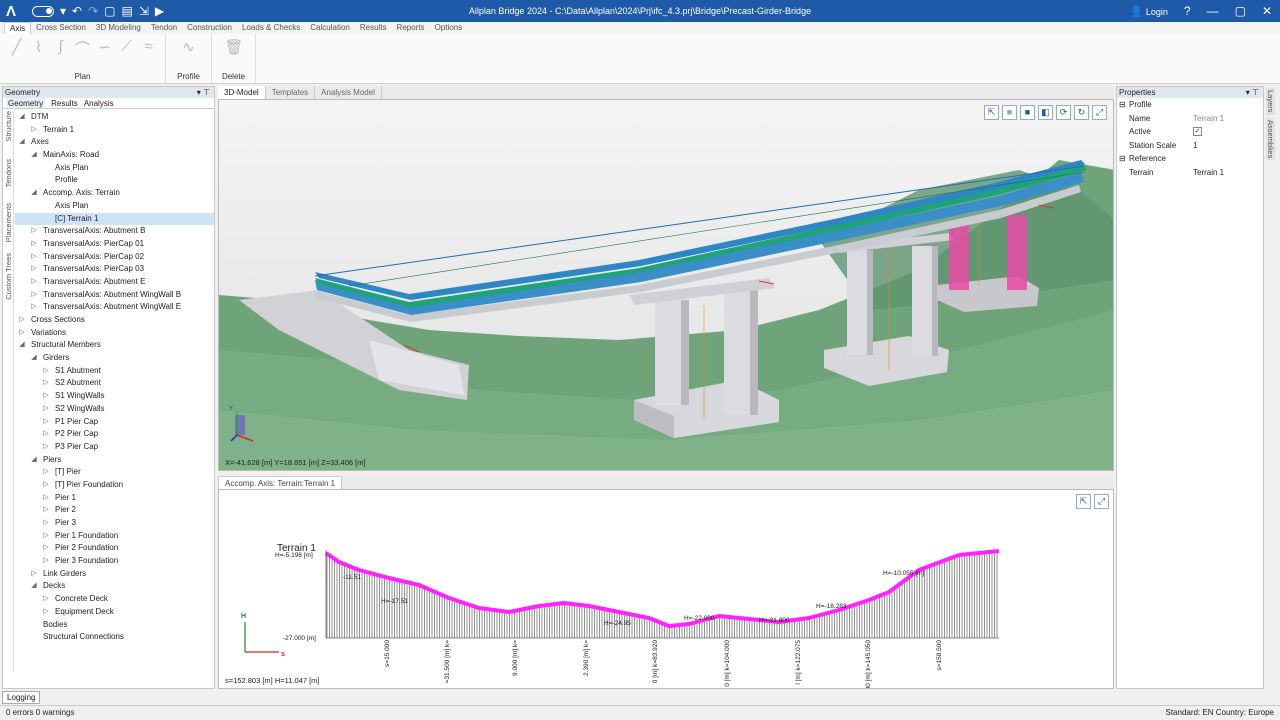 The width and height of the screenshot is (1280, 720). What do you see at coordinates (114, 498) in the screenshot?
I see `tree-item: ▷ Pier 1` at bounding box center [114, 498].